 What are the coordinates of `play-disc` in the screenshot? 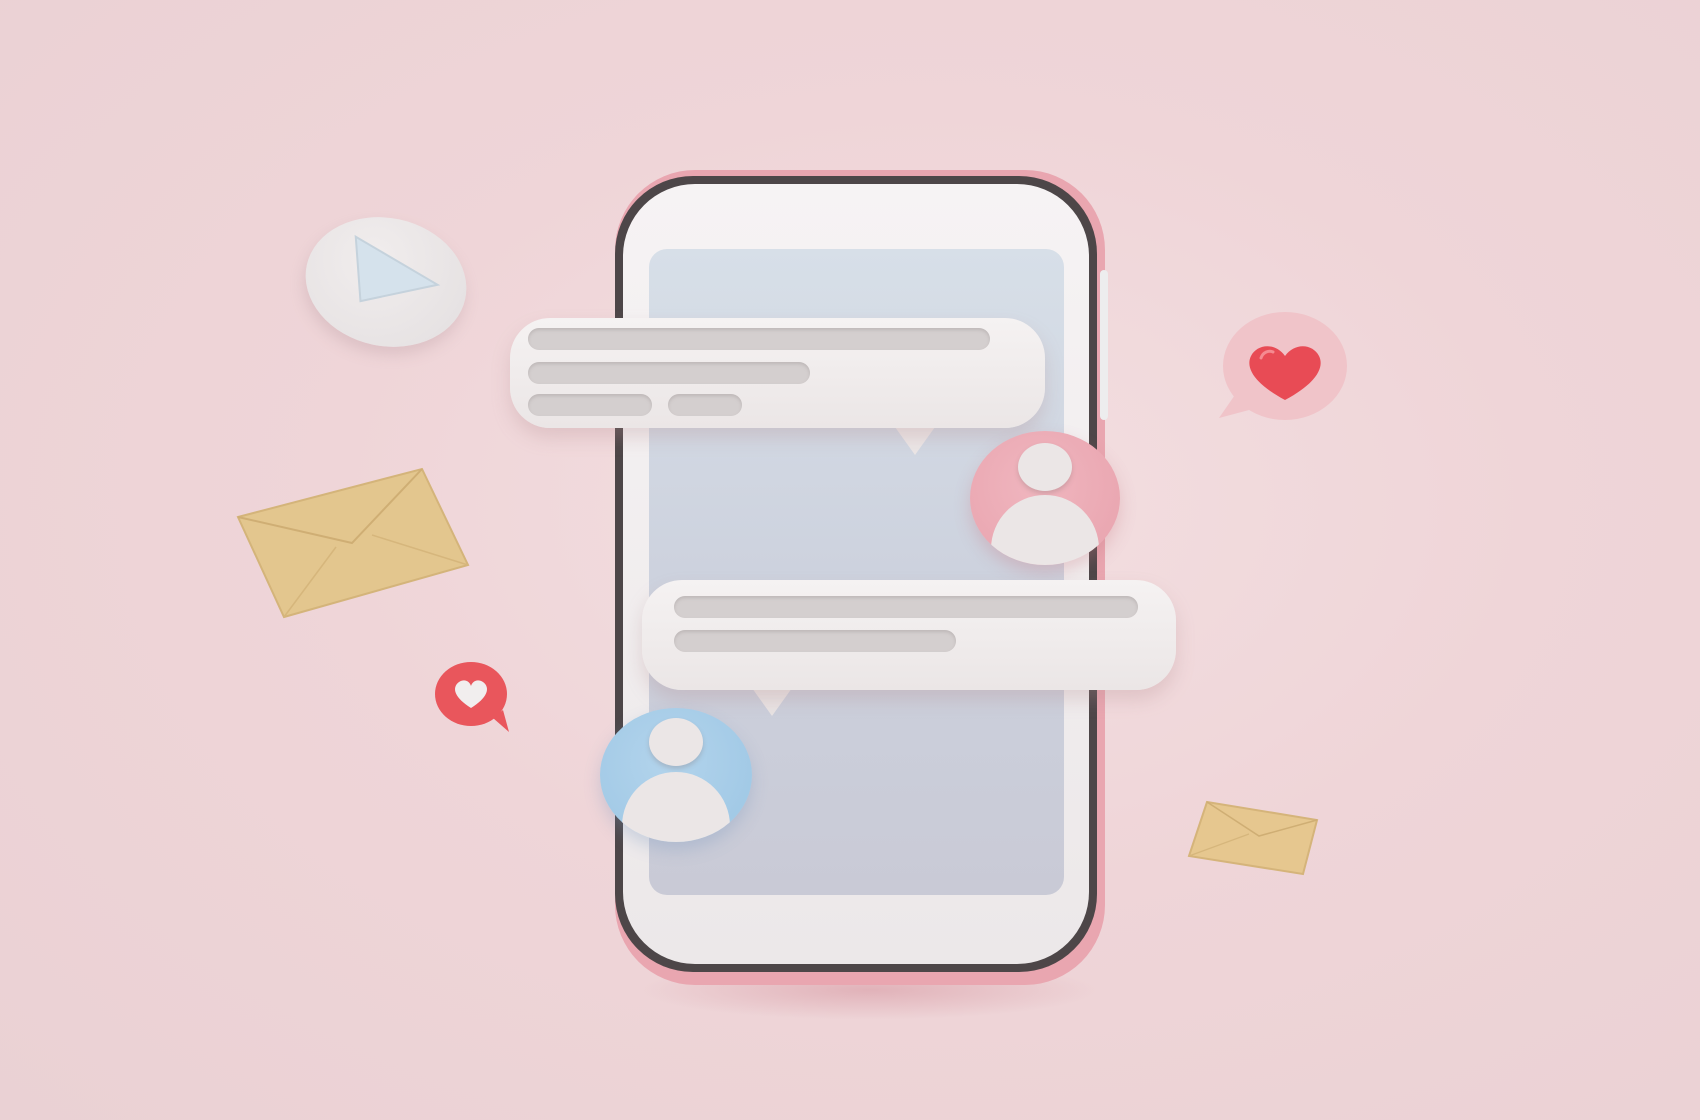 It's located at (386, 282).